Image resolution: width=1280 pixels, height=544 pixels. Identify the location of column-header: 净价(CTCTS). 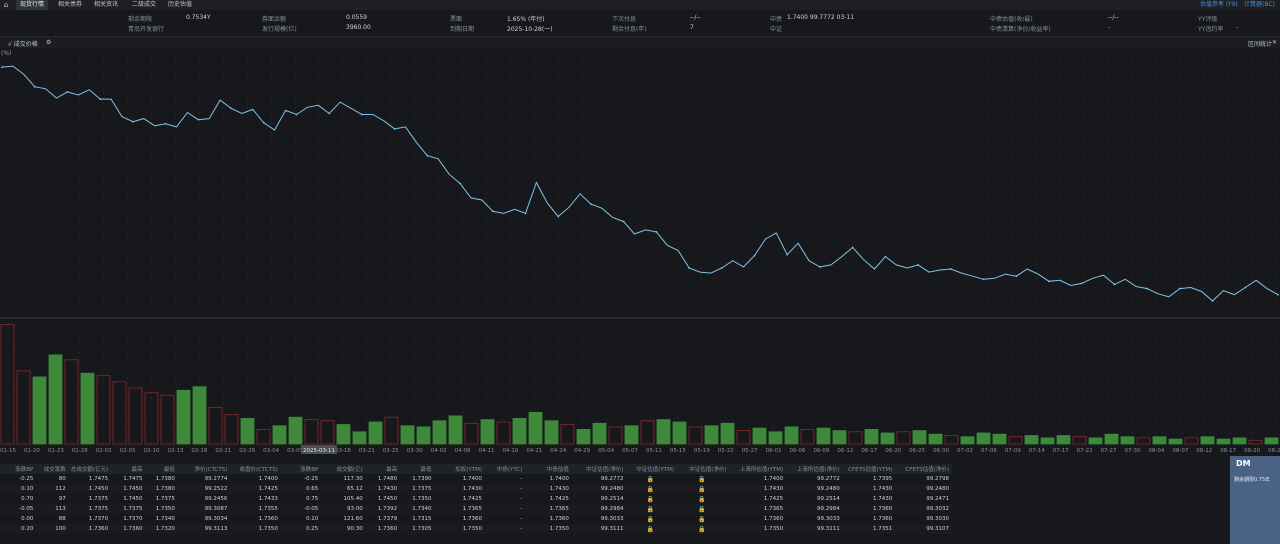
(204, 469).